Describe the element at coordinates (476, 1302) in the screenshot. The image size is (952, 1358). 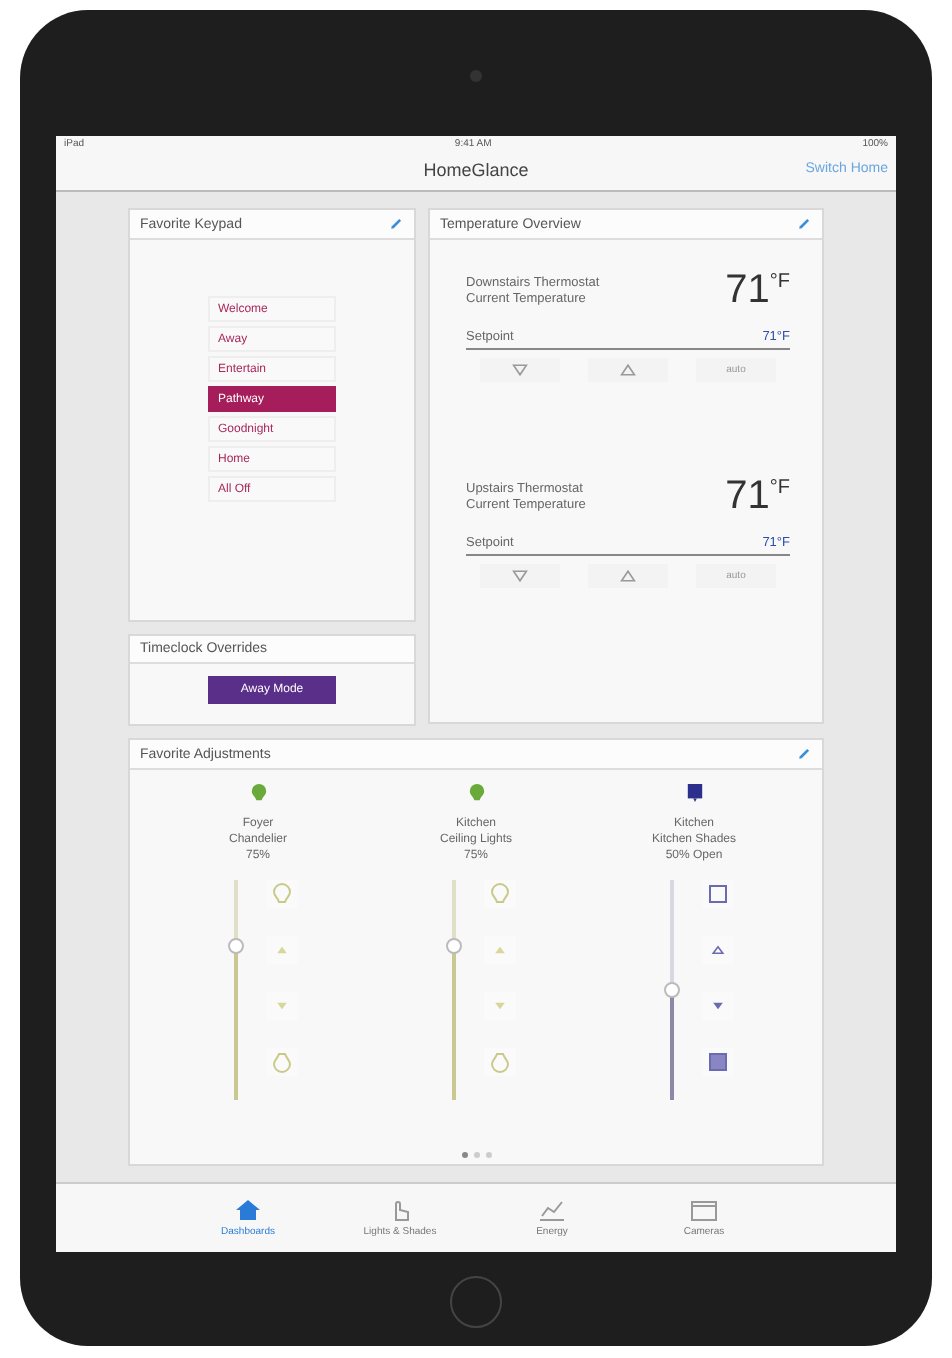
I see `home-button` at that location.